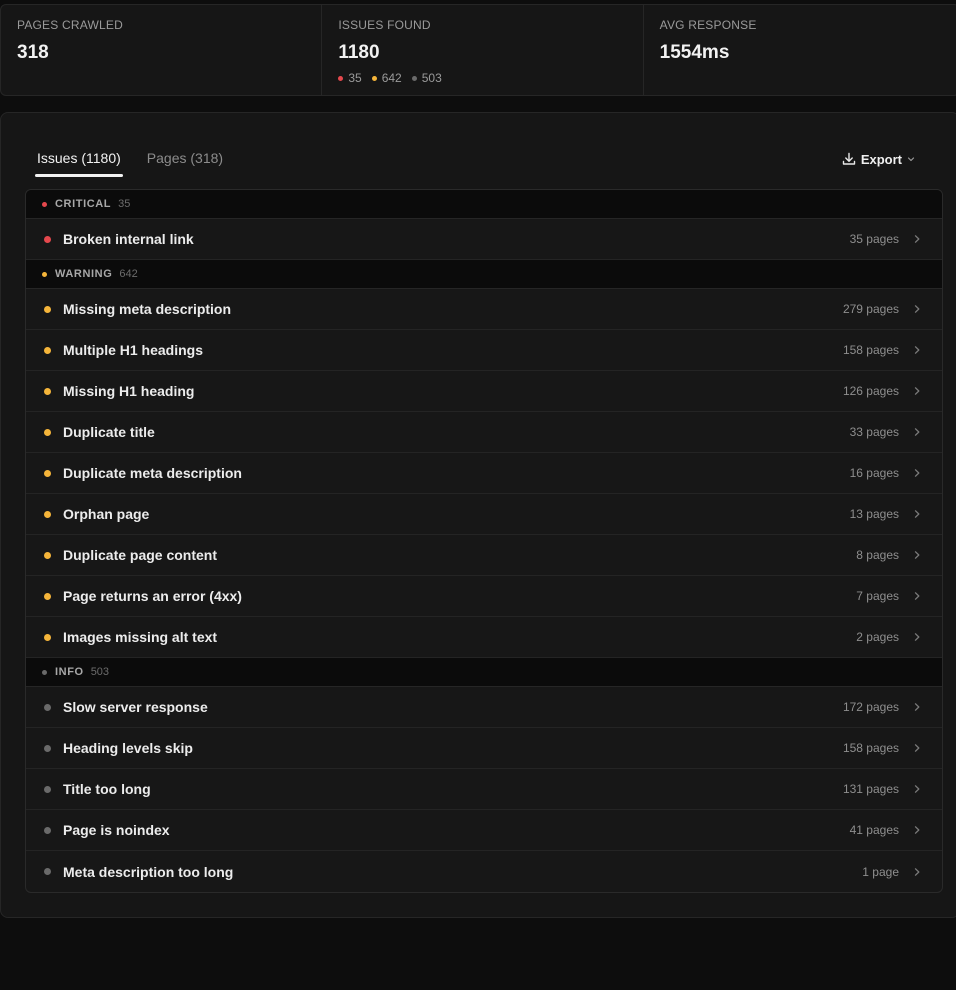 The width and height of the screenshot is (956, 990). What do you see at coordinates (135, 707) in the screenshot?
I see `issue-title: Slow server response` at bounding box center [135, 707].